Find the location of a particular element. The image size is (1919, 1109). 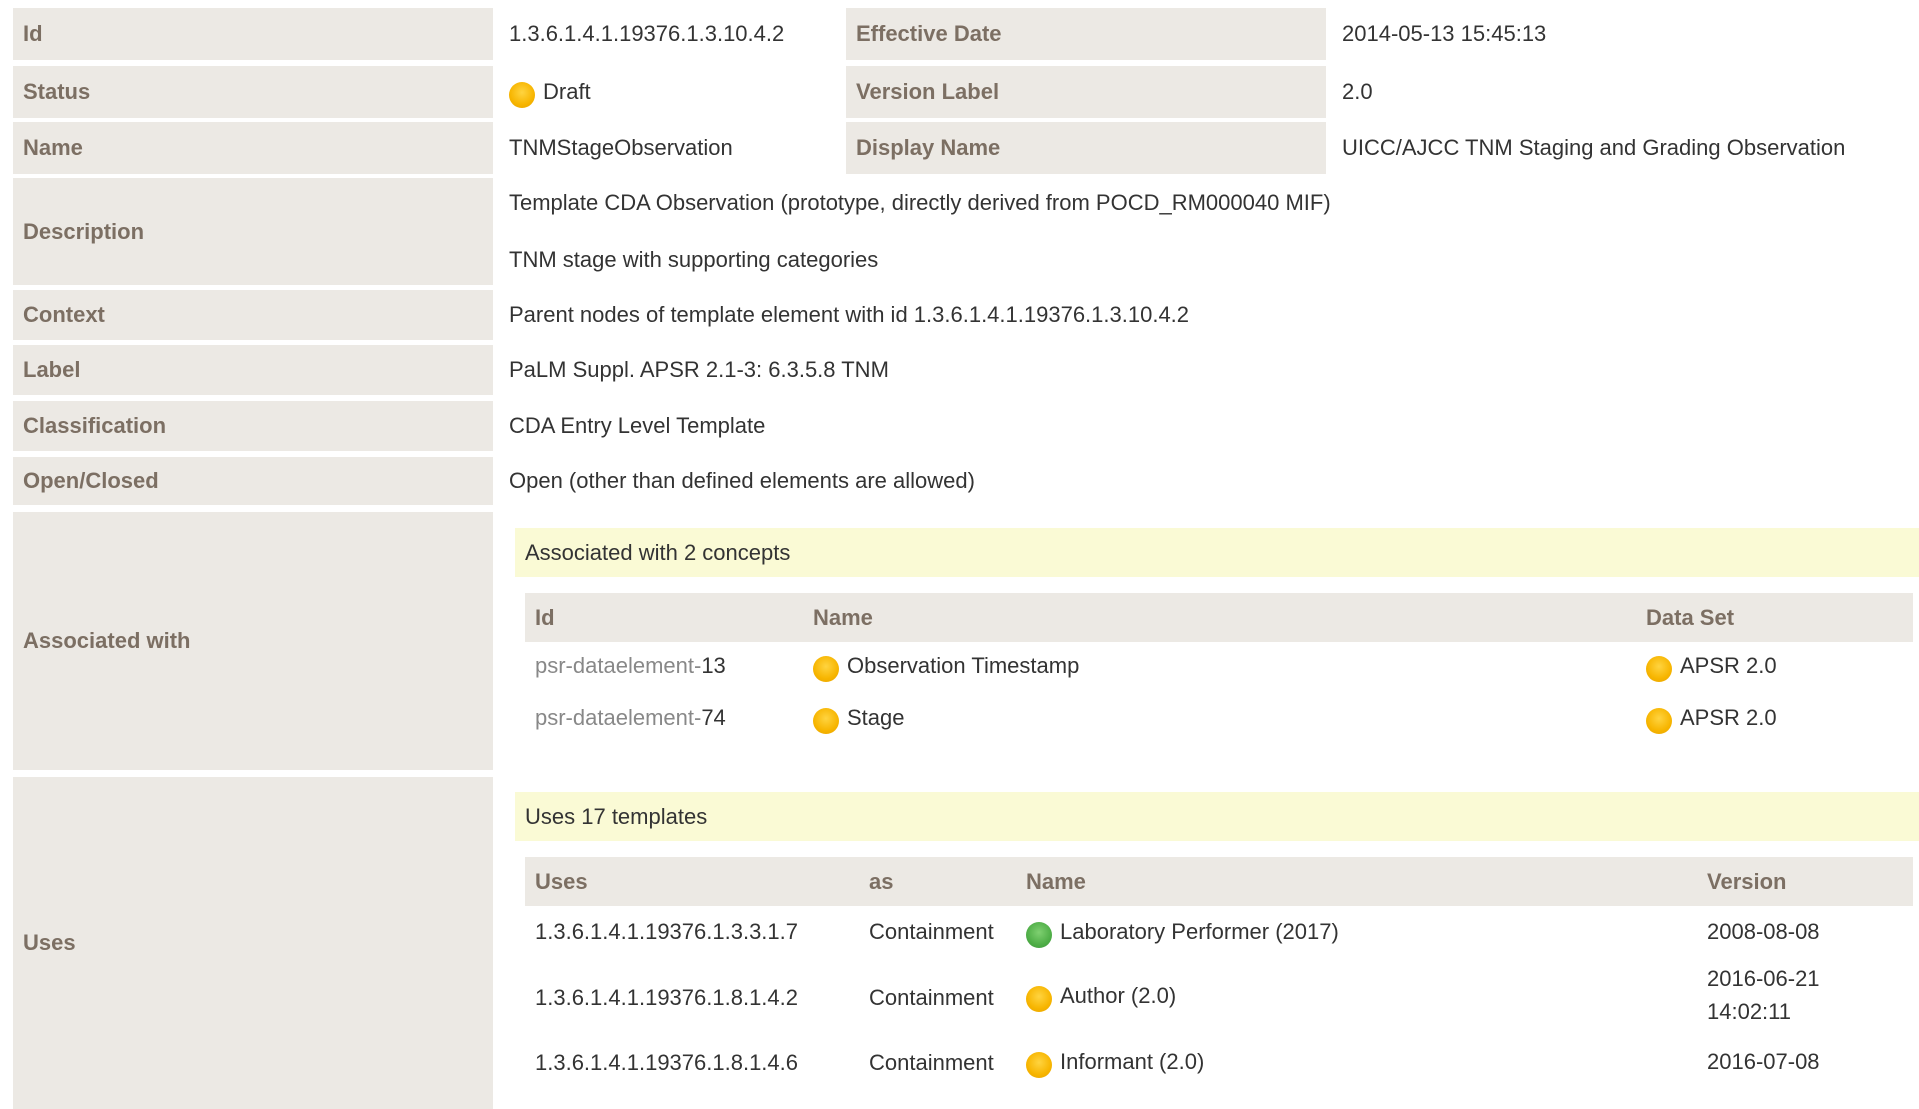

status-value: Draft is located at coordinates (550, 92).